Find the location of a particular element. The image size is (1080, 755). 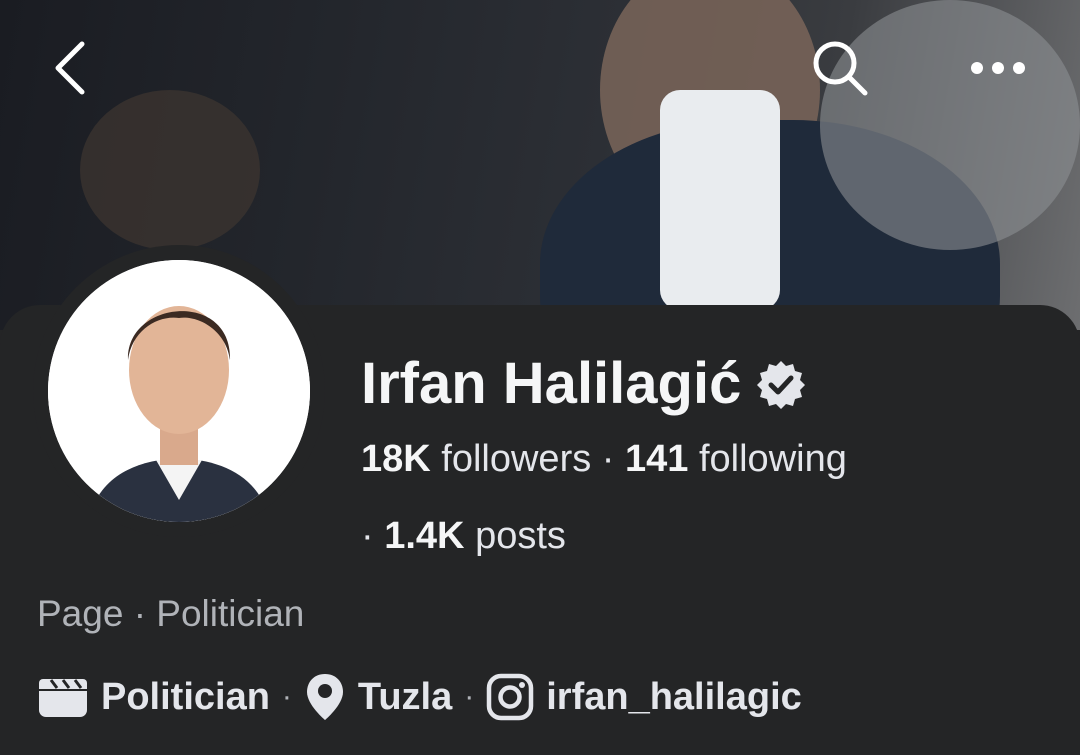

follow-stats: 18K followers · 141 following is located at coordinates (604, 459).